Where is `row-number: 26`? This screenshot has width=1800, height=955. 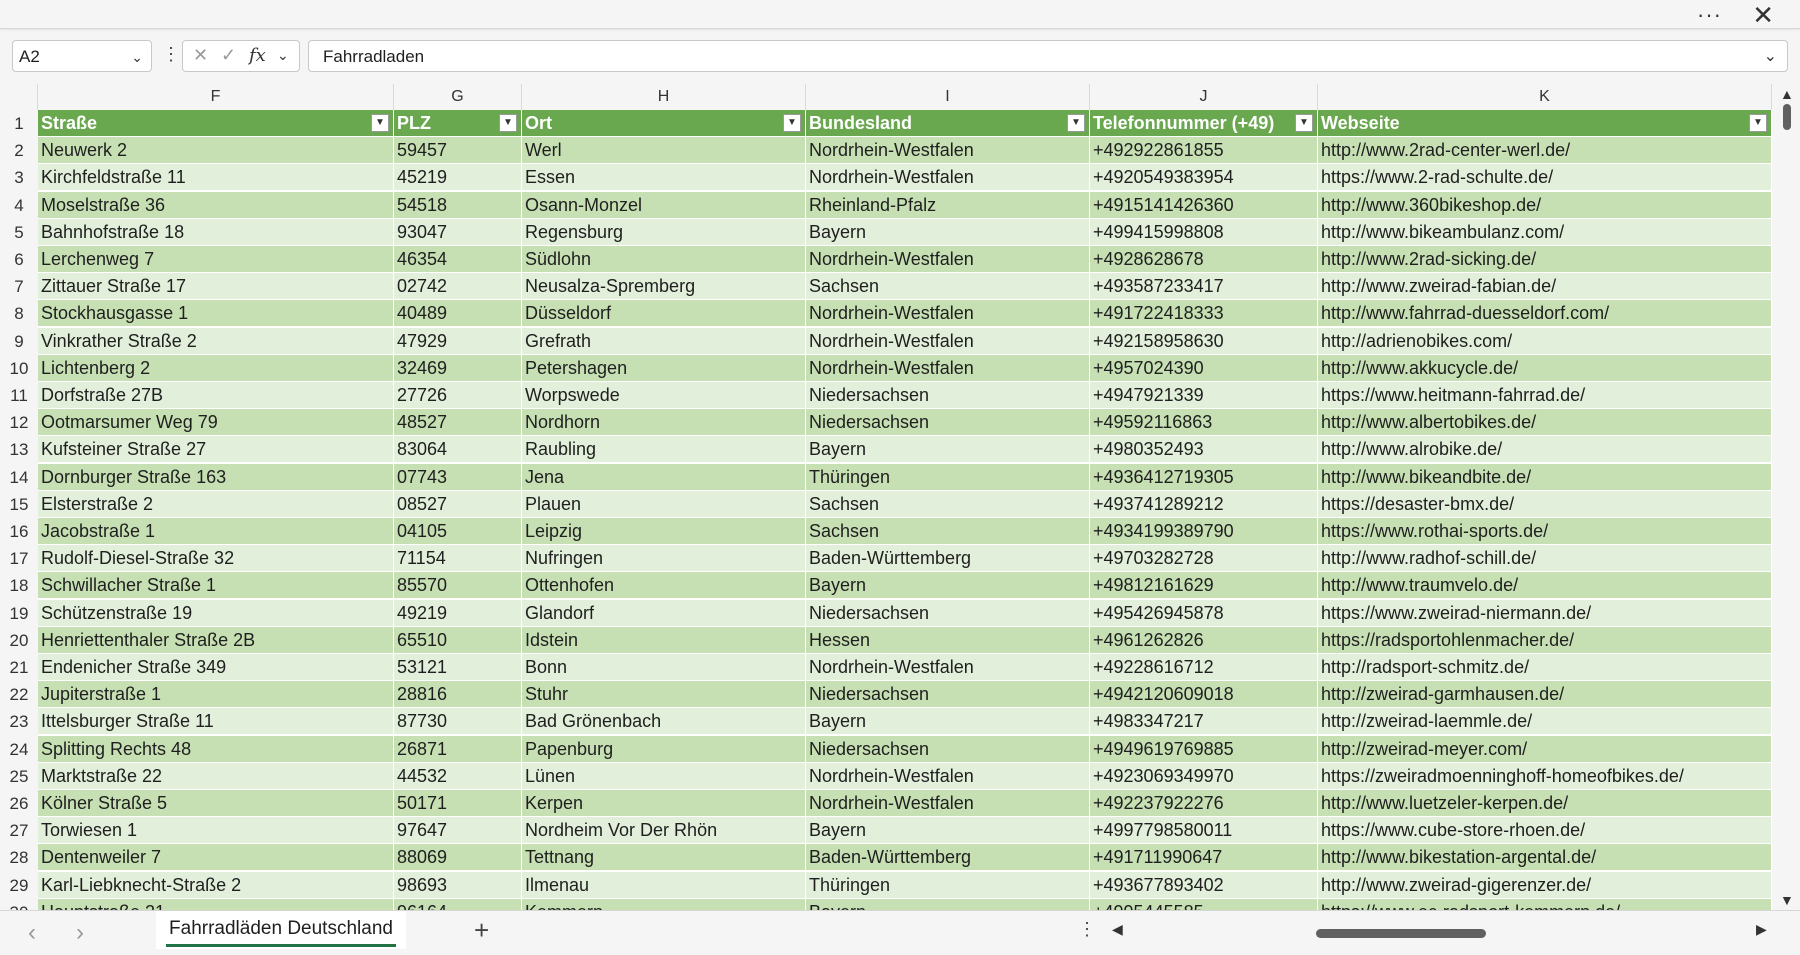 row-number: 26 is located at coordinates (19, 804).